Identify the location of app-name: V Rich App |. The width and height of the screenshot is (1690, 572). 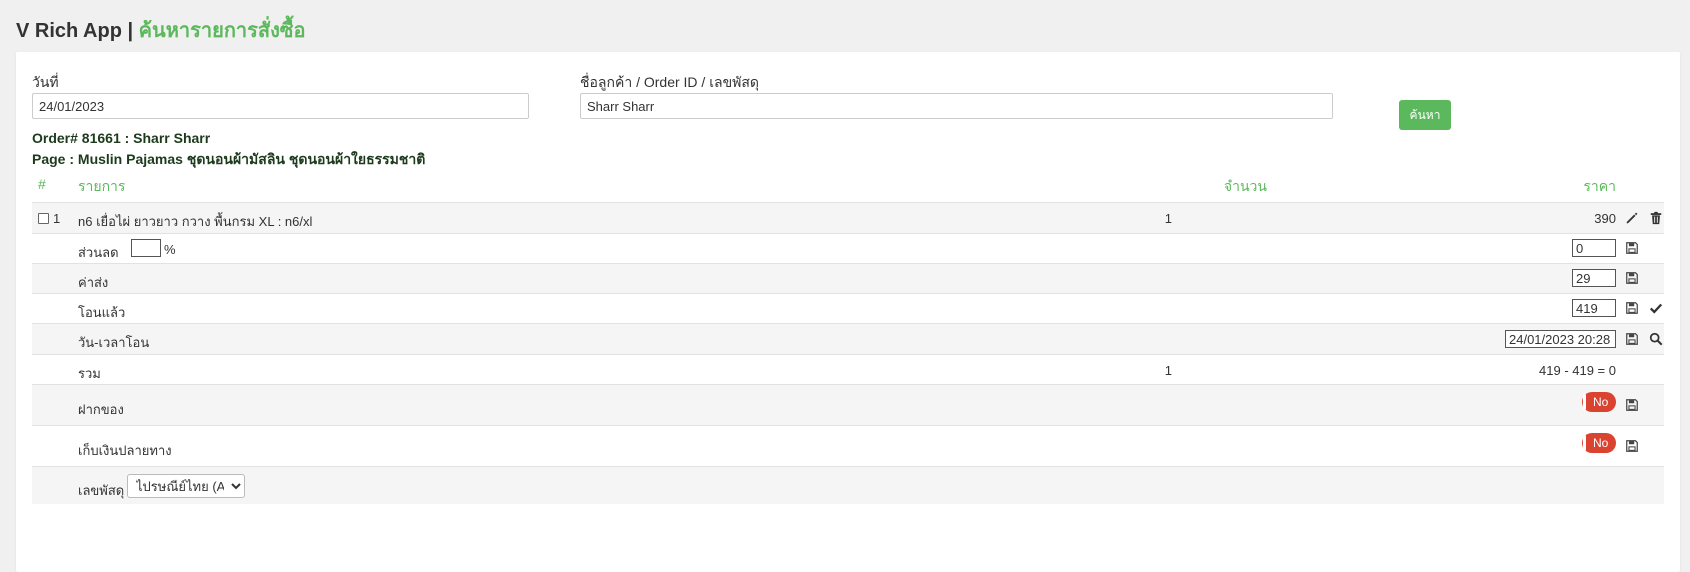
(75, 31).